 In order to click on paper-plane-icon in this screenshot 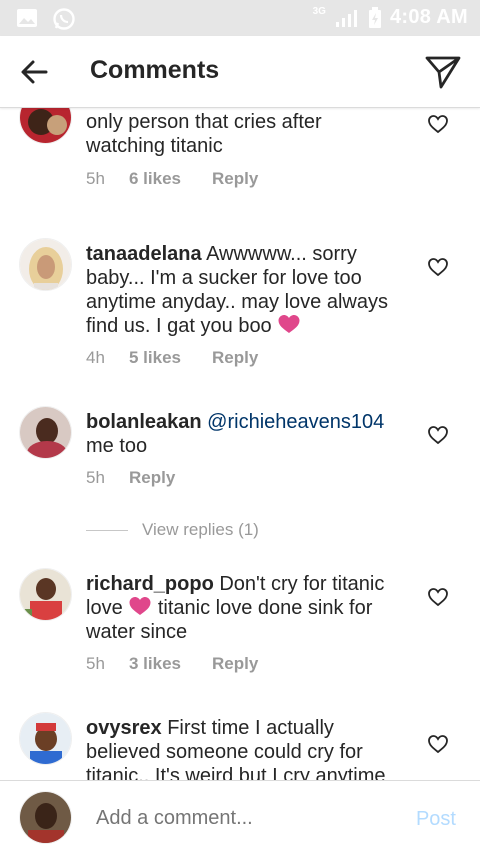, I will do `click(443, 72)`.